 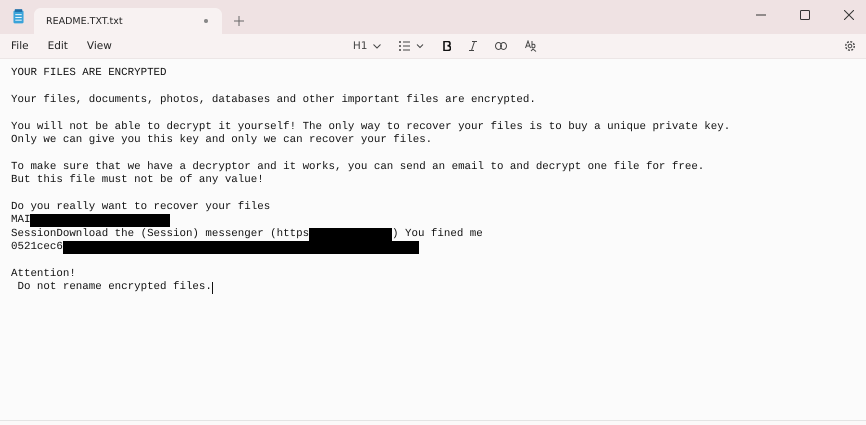 I want to click on heading-dropdown: H1, so click(x=367, y=46).